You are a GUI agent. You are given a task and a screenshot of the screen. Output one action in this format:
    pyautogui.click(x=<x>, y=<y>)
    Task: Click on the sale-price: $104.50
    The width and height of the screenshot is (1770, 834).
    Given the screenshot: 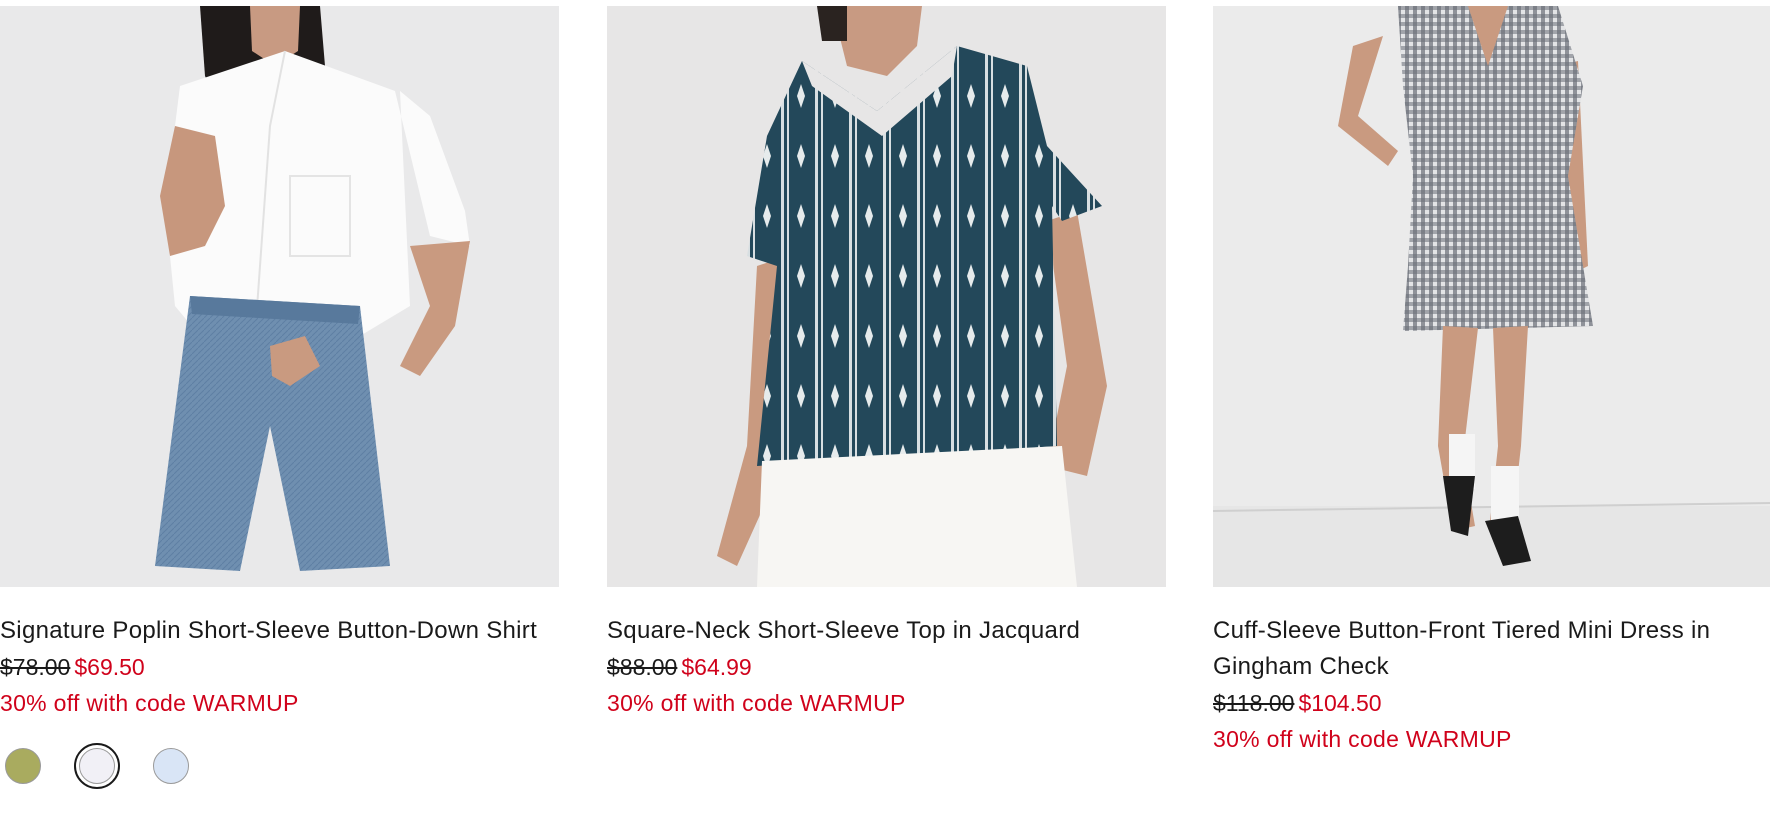 What is the action you would take?
    pyautogui.click(x=1340, y=703)
    